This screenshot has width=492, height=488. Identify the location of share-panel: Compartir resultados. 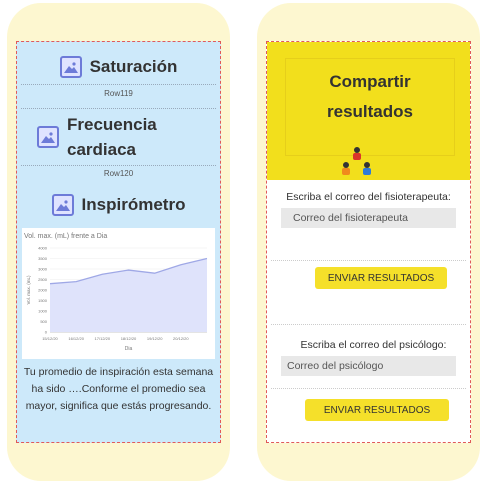
(368, 111).